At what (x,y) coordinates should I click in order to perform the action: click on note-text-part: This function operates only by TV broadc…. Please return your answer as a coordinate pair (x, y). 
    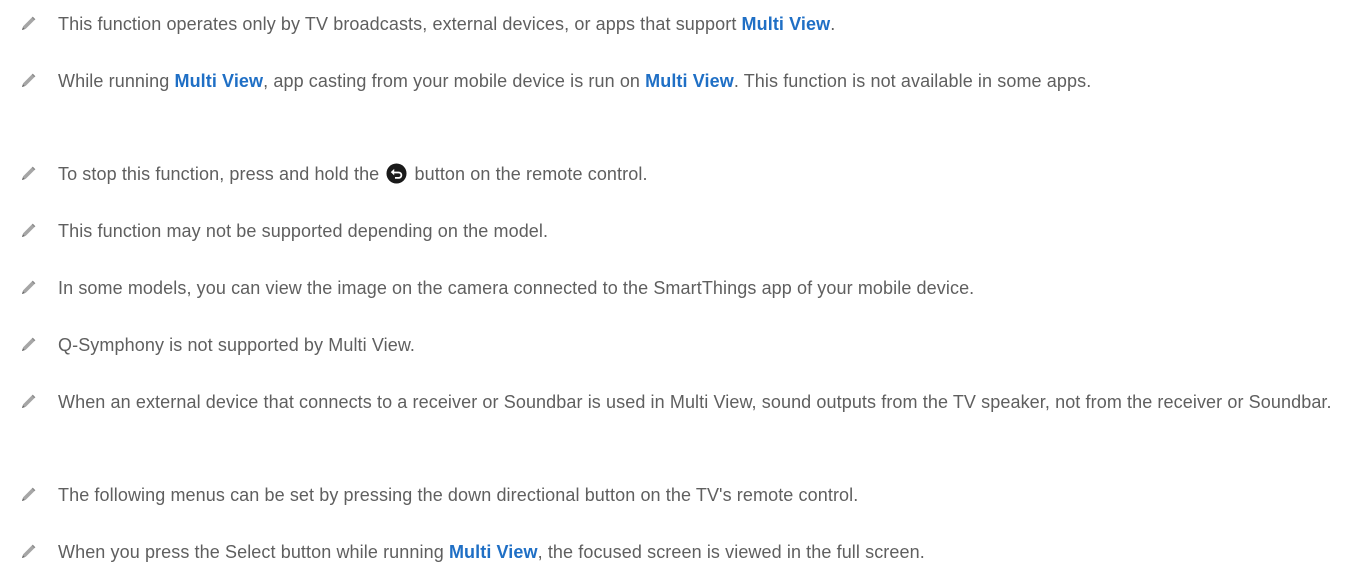
    Looking at the image, I should click on (400, 24).